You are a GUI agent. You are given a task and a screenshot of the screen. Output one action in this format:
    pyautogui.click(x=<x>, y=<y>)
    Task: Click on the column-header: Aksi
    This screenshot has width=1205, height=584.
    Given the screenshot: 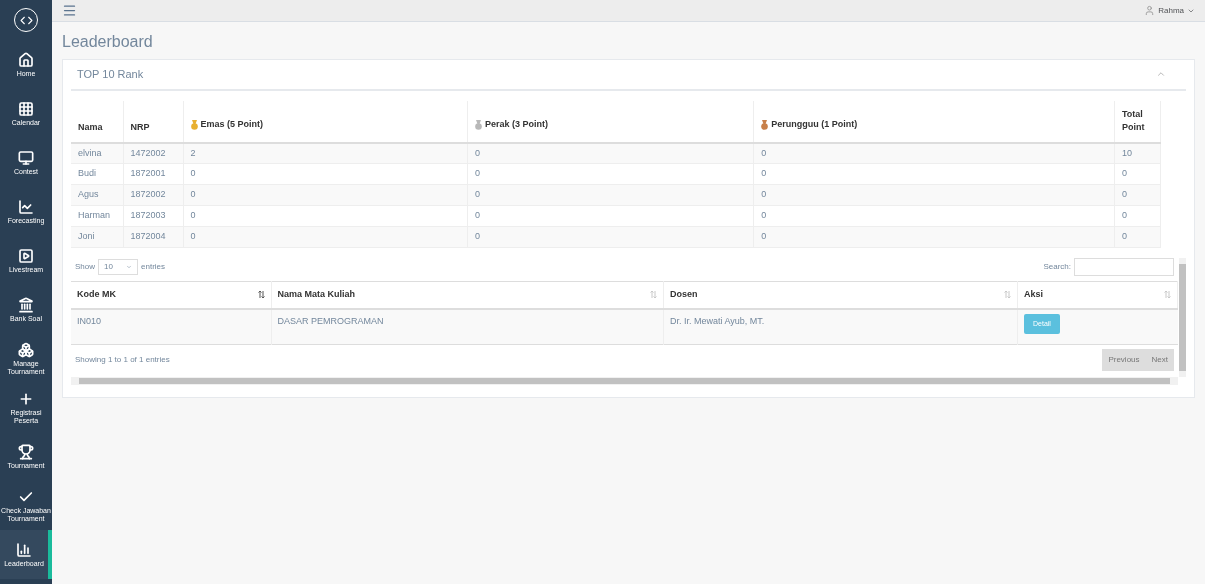 What is the action you would take?
    pyautogui.click(x=1097, y=295)
    